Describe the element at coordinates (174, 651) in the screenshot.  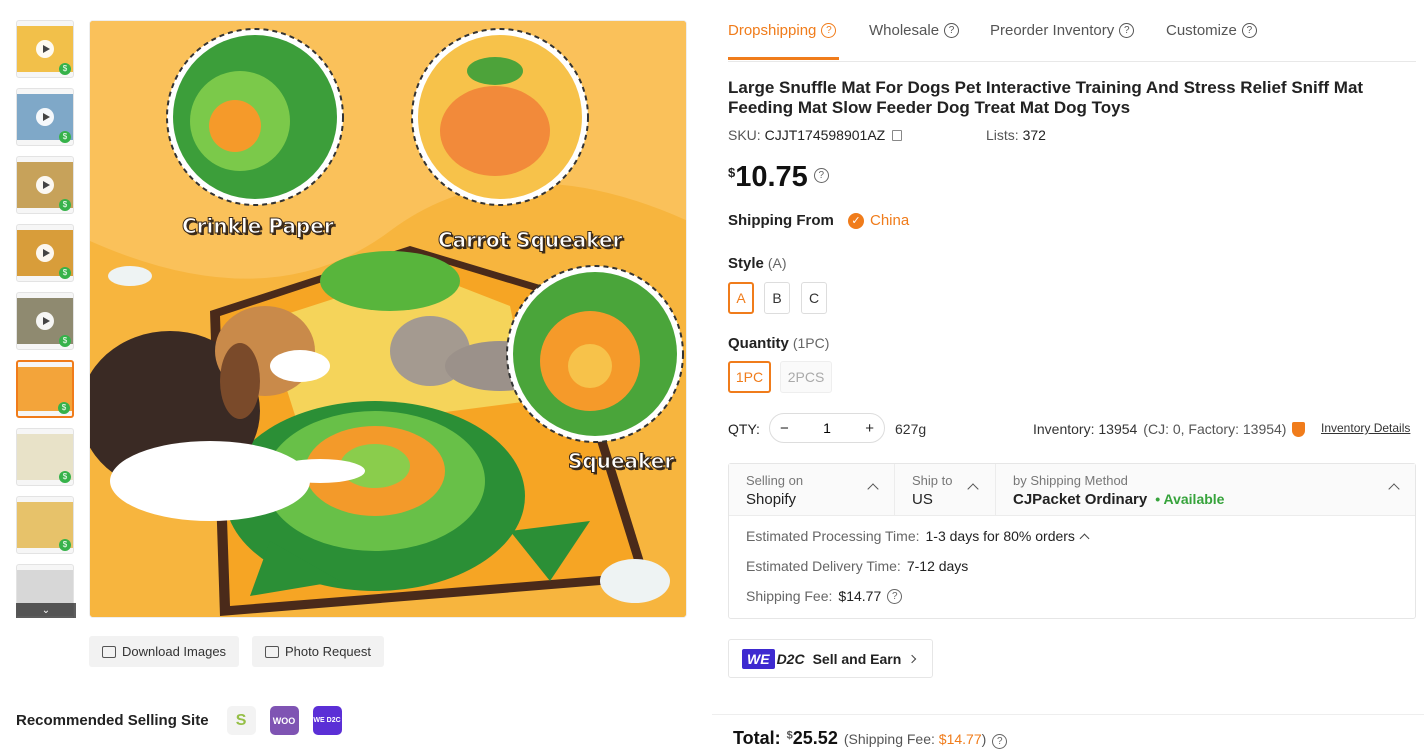
I see `download-images-label: Download Images` at that location.